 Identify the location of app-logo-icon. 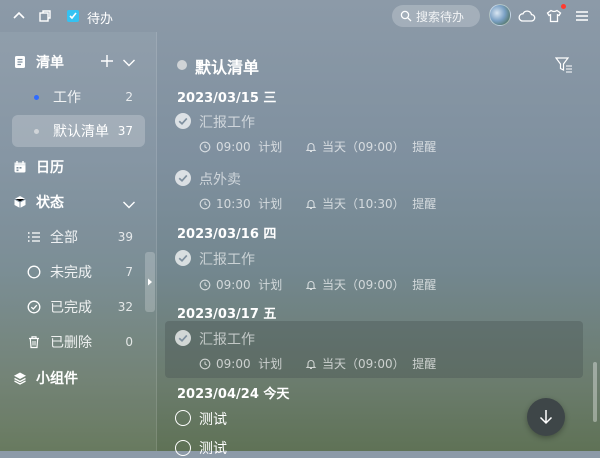
(73, 16).